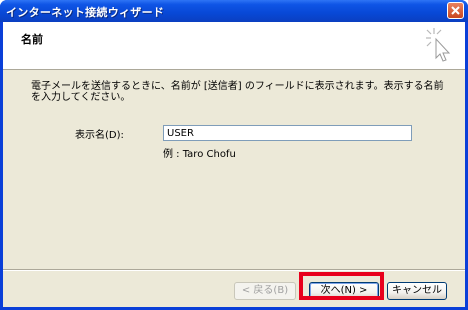  What do you see at coordinates (199, 154) in the screenshot?
I see `example-text: 例 : Taro Chofu` at bounding box center [199, 154].